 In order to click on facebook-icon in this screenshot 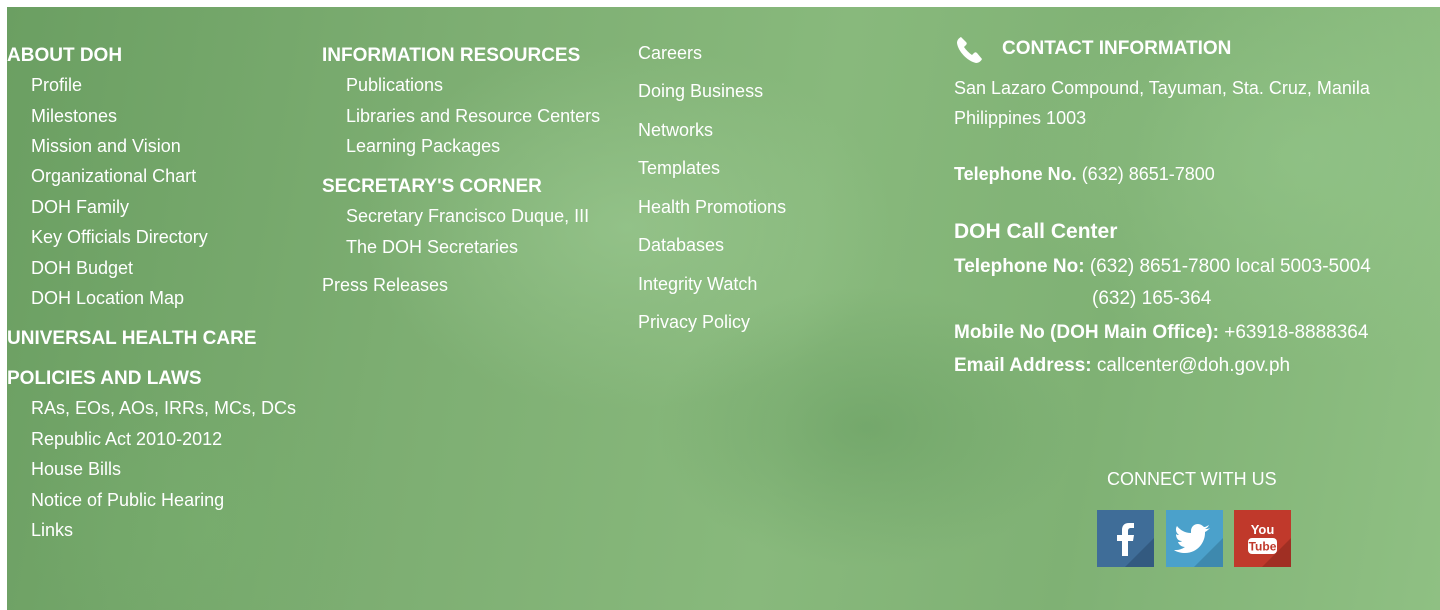, I will do `click(1125, 538)`.